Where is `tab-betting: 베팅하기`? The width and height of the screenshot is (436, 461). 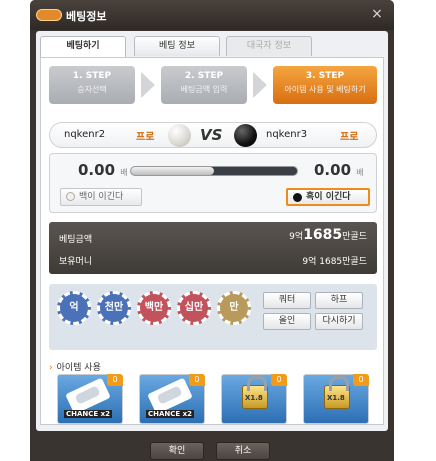 tab-betting: 베팅하기 is located at coordinates (83, 47).